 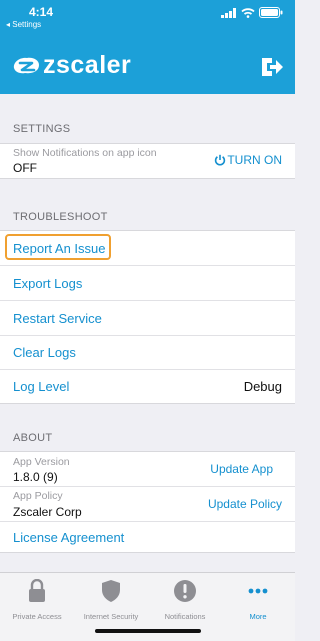 I want to click on clear-logs-row: Clear Logs, so click(x=147, y=352).